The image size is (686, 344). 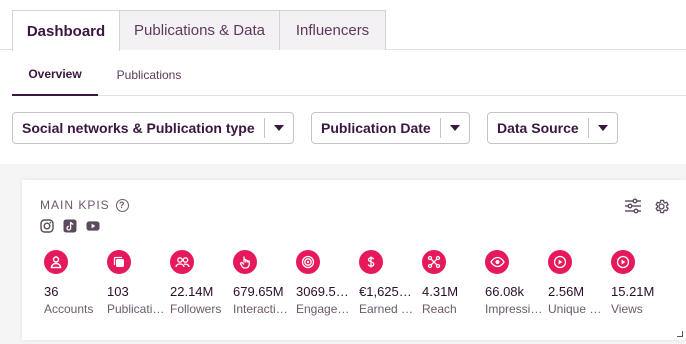 I want to click on kpi-label: Publications, so click(x=136, y=309).